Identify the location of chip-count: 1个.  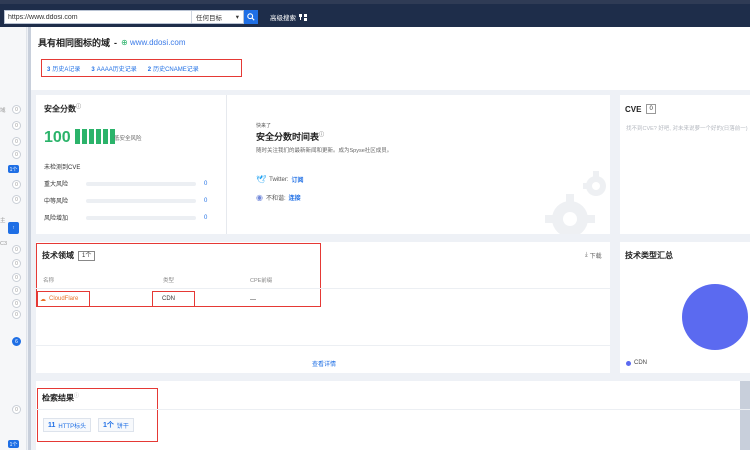
(108, 425).